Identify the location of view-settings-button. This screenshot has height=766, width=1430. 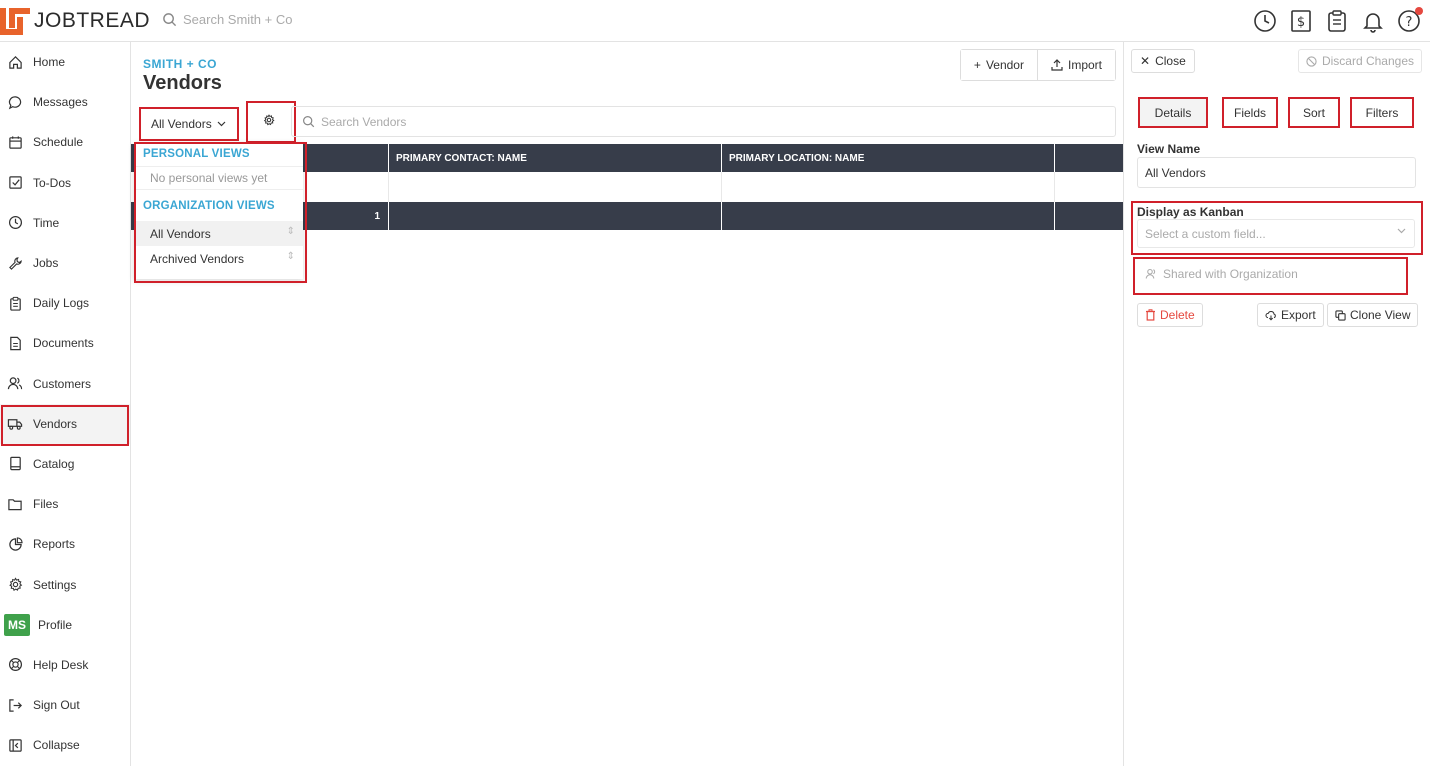
(271, 122).